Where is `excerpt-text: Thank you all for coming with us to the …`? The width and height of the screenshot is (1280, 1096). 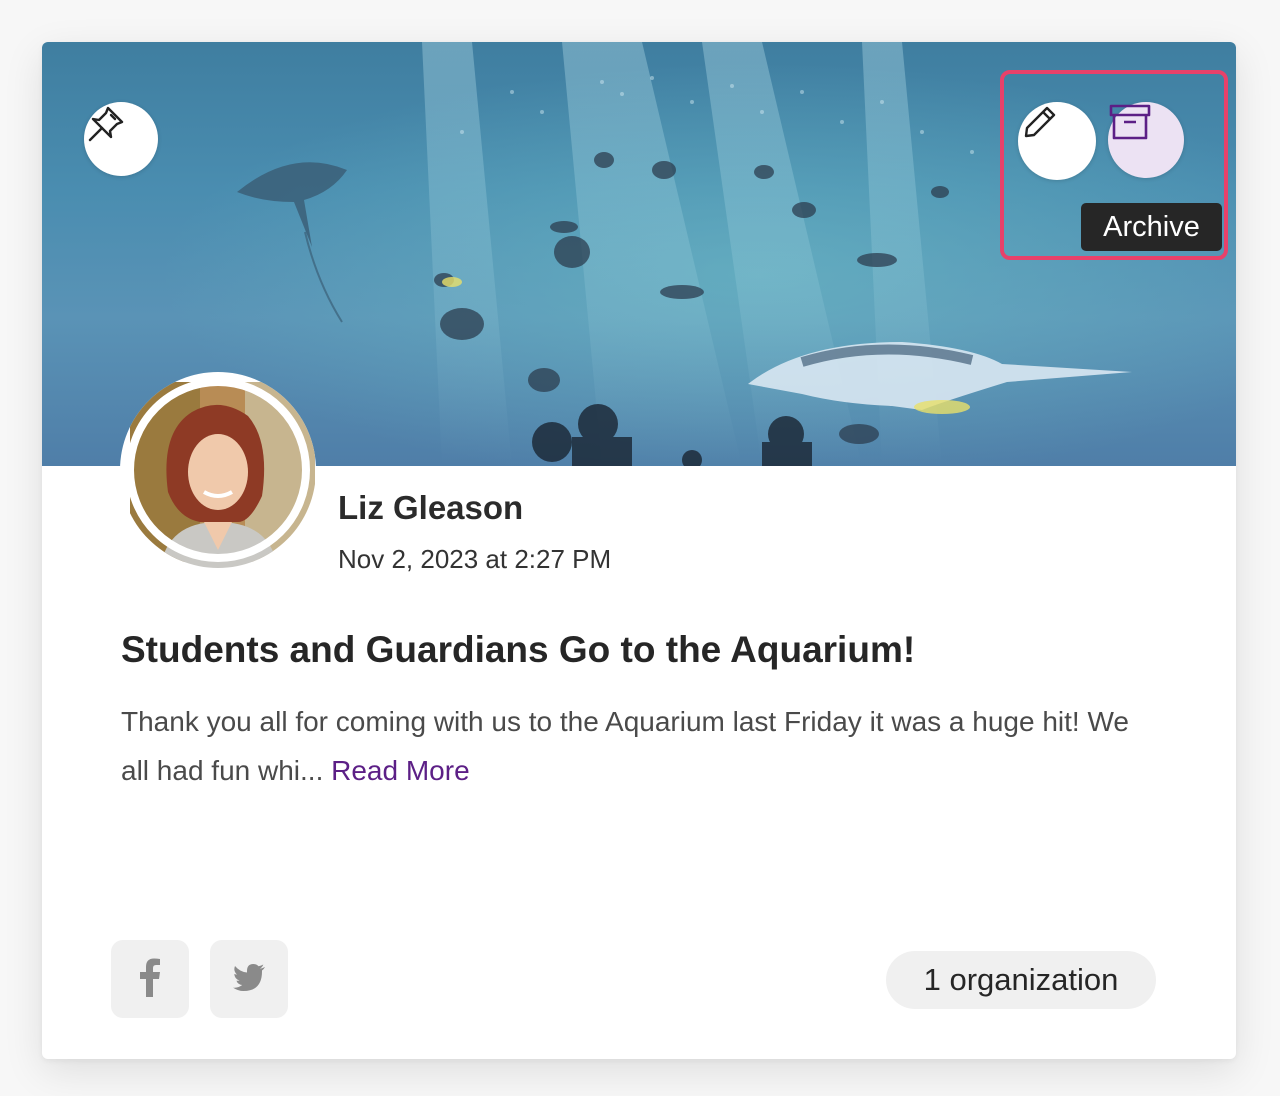
excerpt-text: Thank you all for coming with us to the … is located at coordinates (625, 746).